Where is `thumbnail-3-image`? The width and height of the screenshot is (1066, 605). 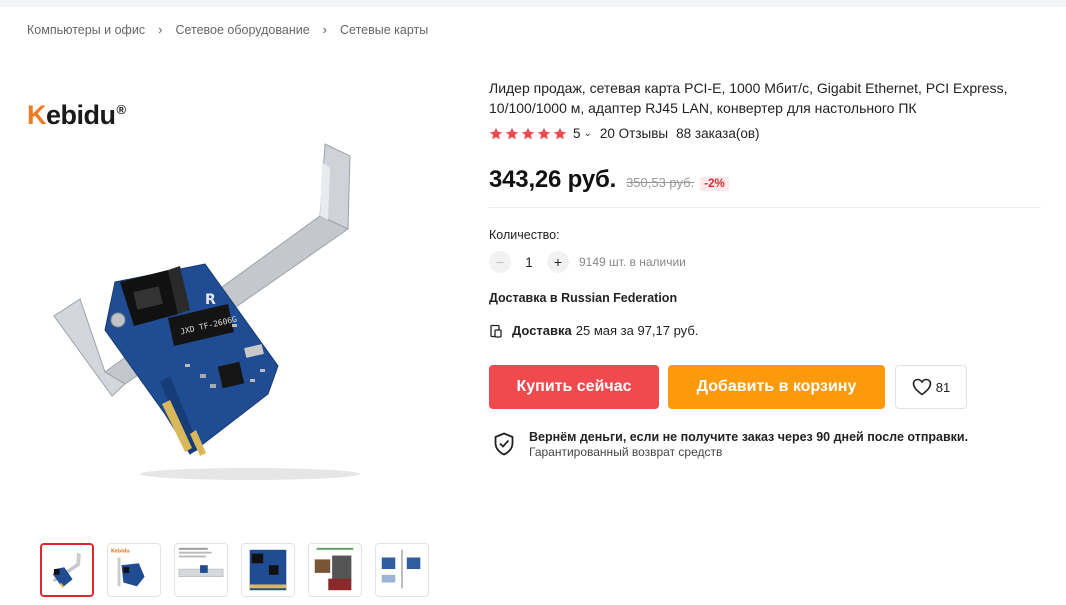
thumbnail-3-image is located at coordinates (201, 562).